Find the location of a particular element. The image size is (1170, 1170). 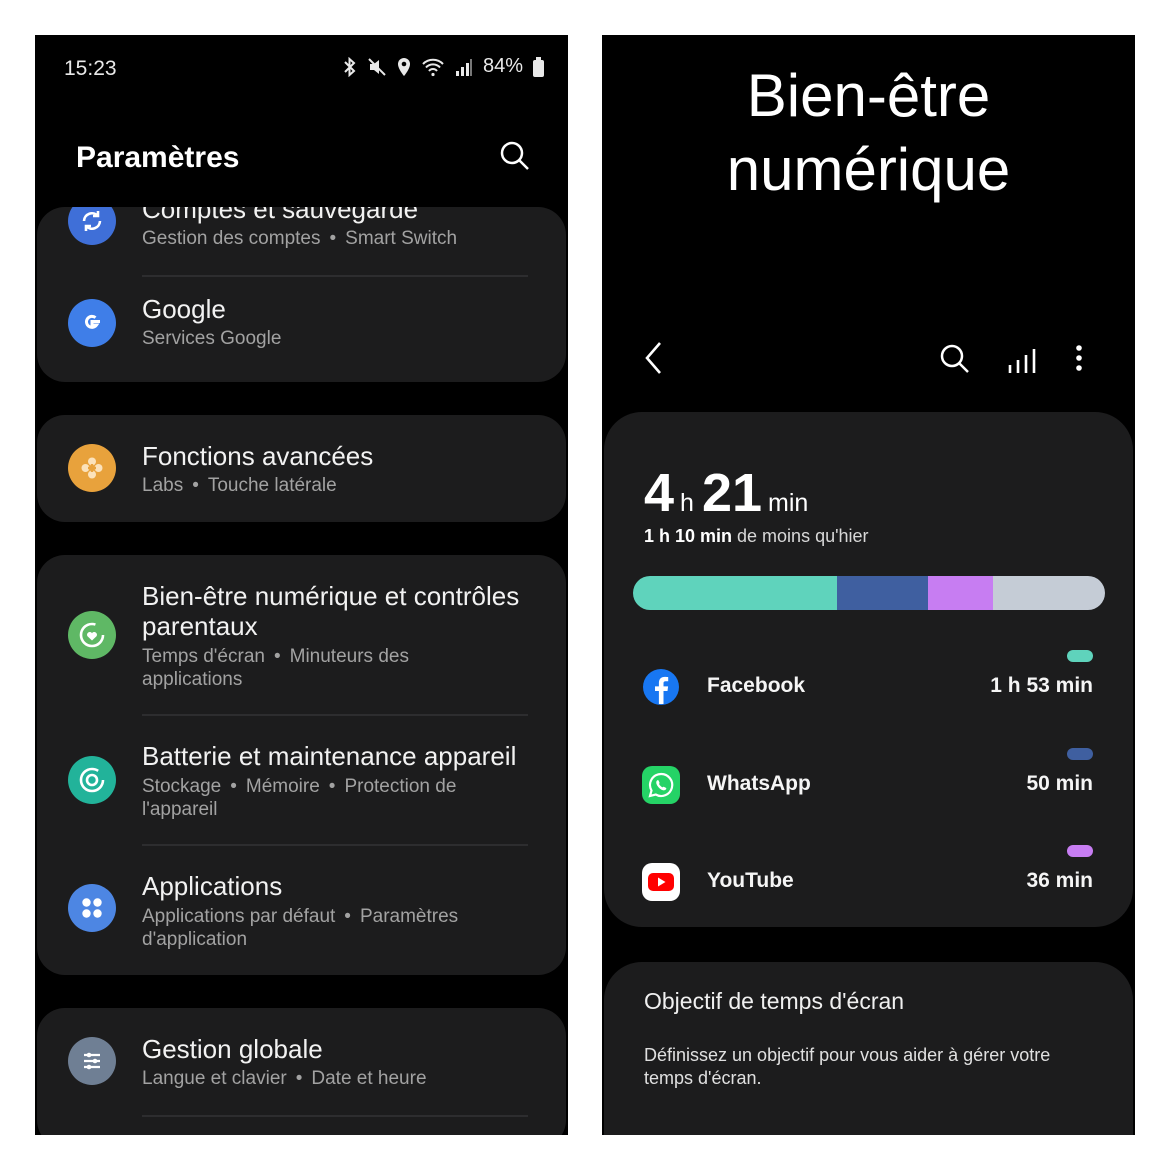

status-icons: 84% is located at coordinates (443, 66).